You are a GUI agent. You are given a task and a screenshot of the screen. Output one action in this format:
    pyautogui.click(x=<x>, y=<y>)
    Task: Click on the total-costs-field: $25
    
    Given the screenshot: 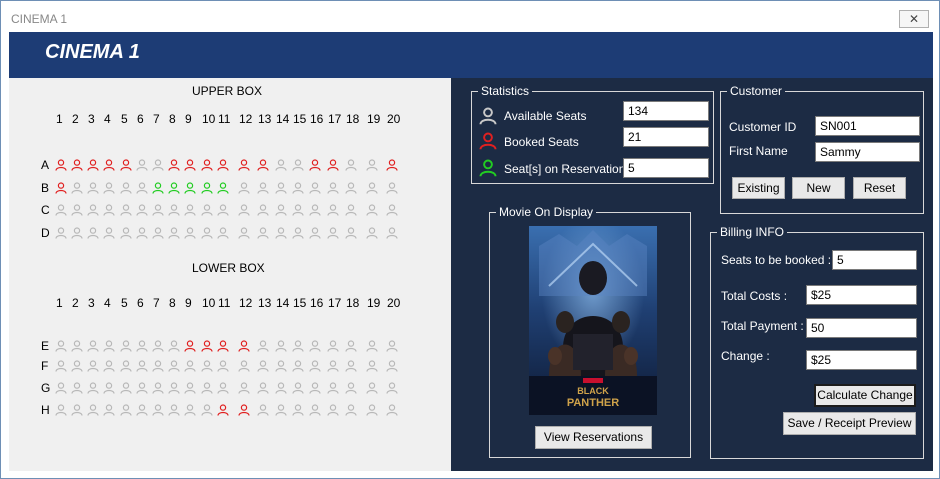 What is the action you would take?
    pyautogui.click(x=861, y=295)
    